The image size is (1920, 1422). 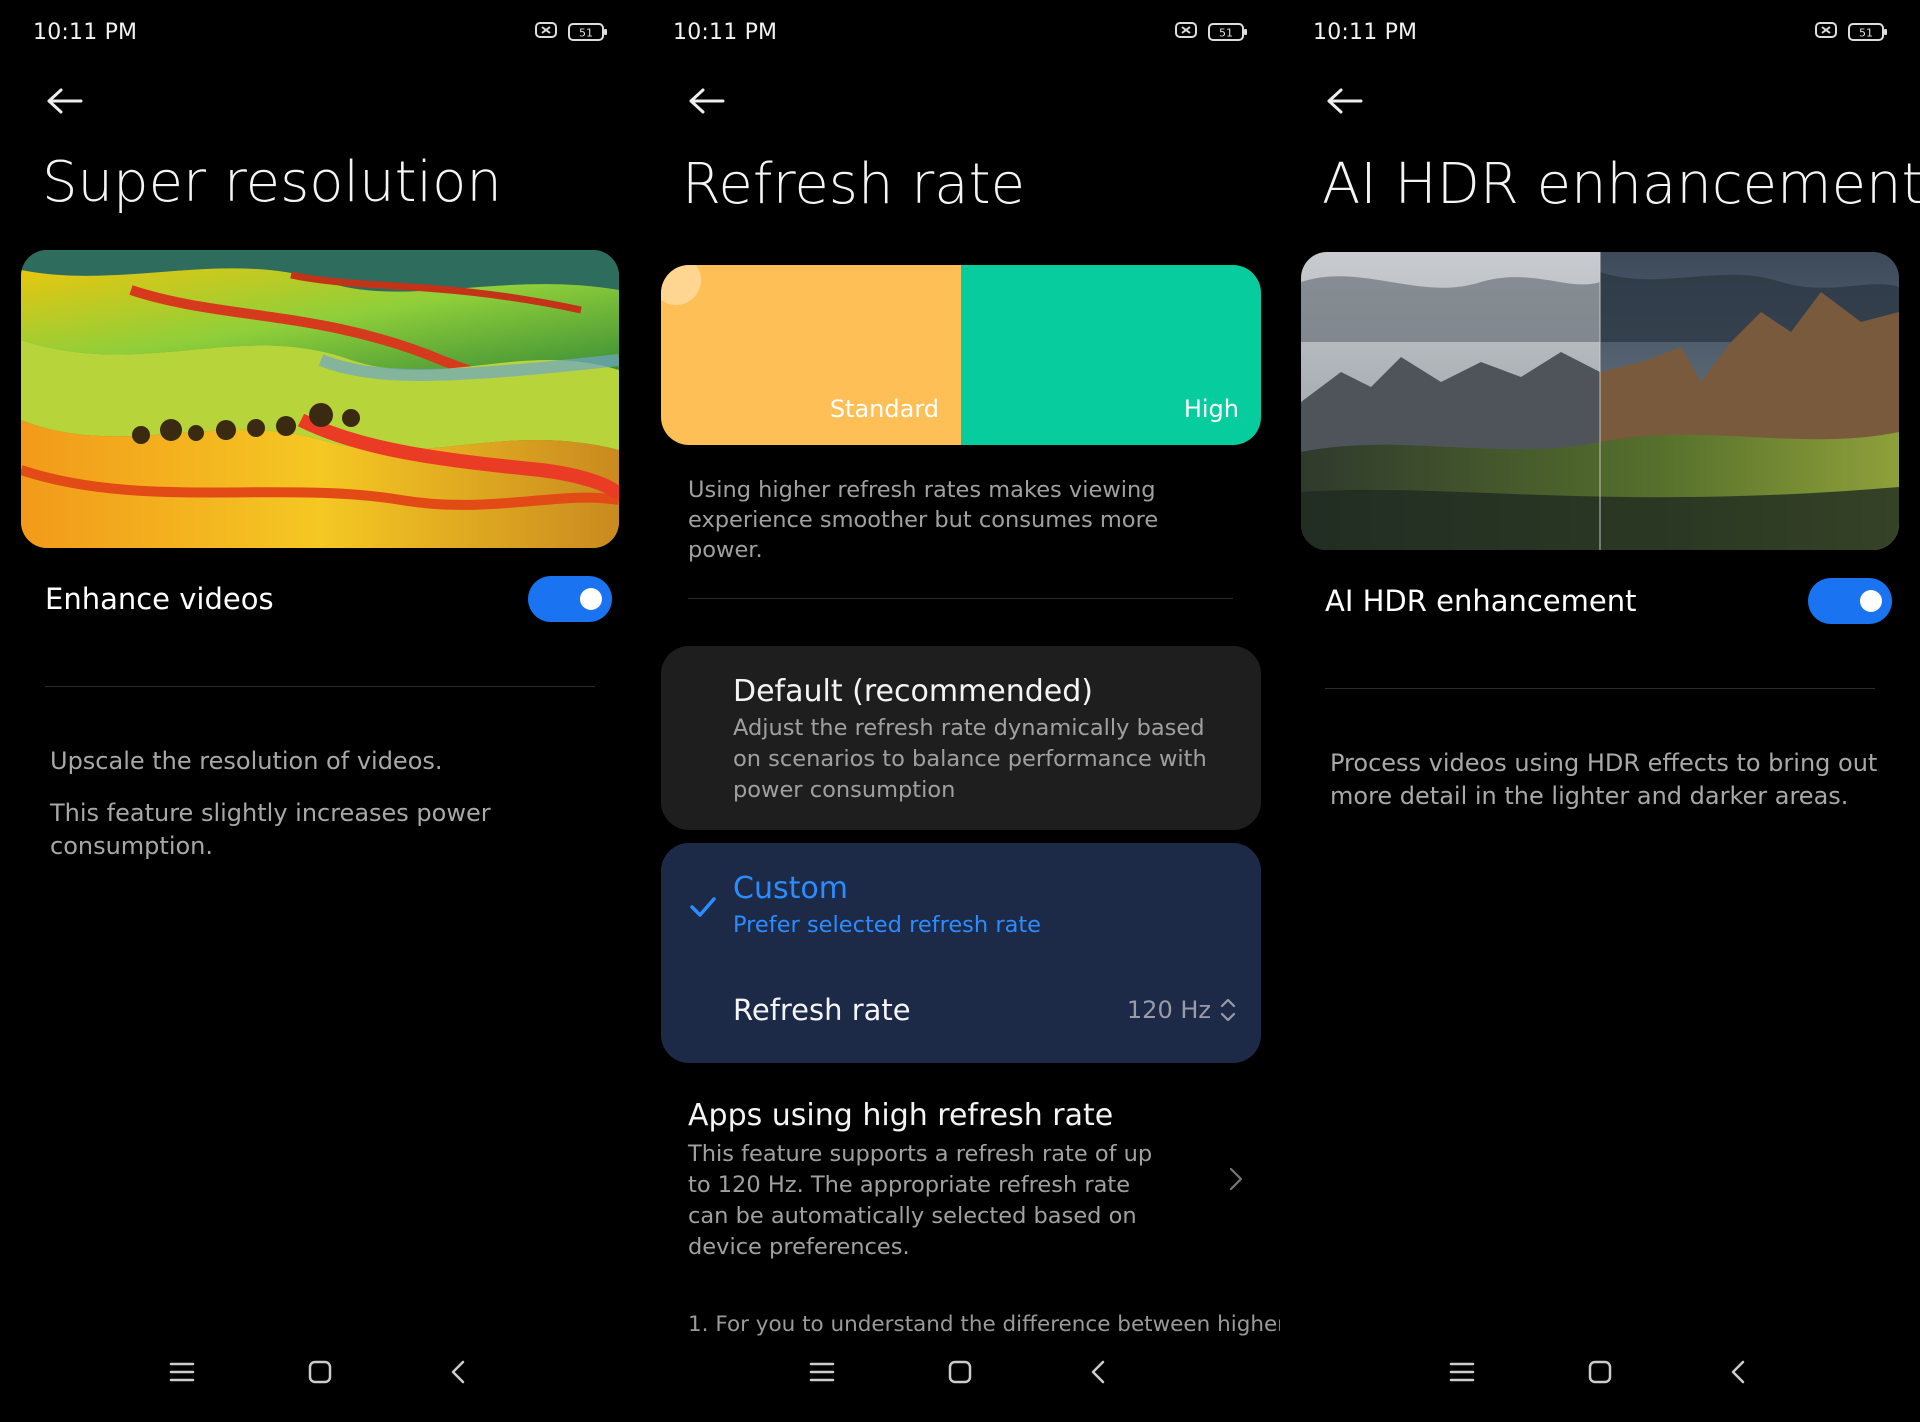 I want to click on custom-option-title: Custom, so click(x=790, y=888).